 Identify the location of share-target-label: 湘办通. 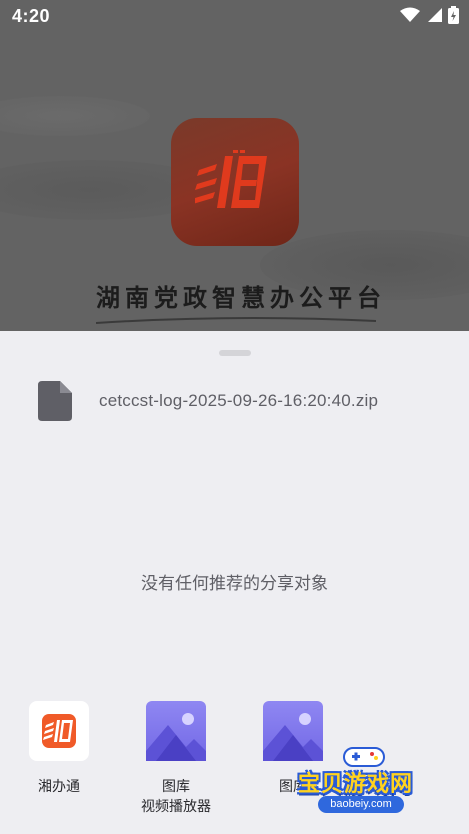
(59, 786).